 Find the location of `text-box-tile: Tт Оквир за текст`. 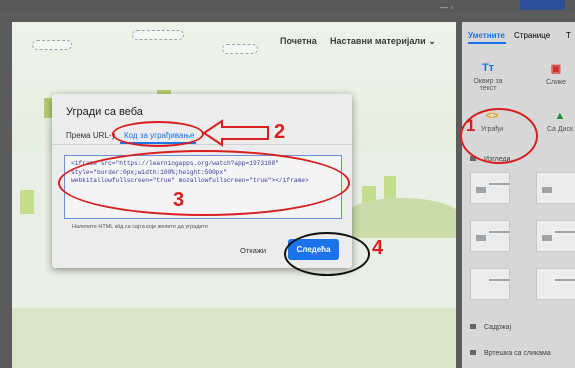

text-box-tile: Tт Оквир за текст is located at coordinates (488, 77).